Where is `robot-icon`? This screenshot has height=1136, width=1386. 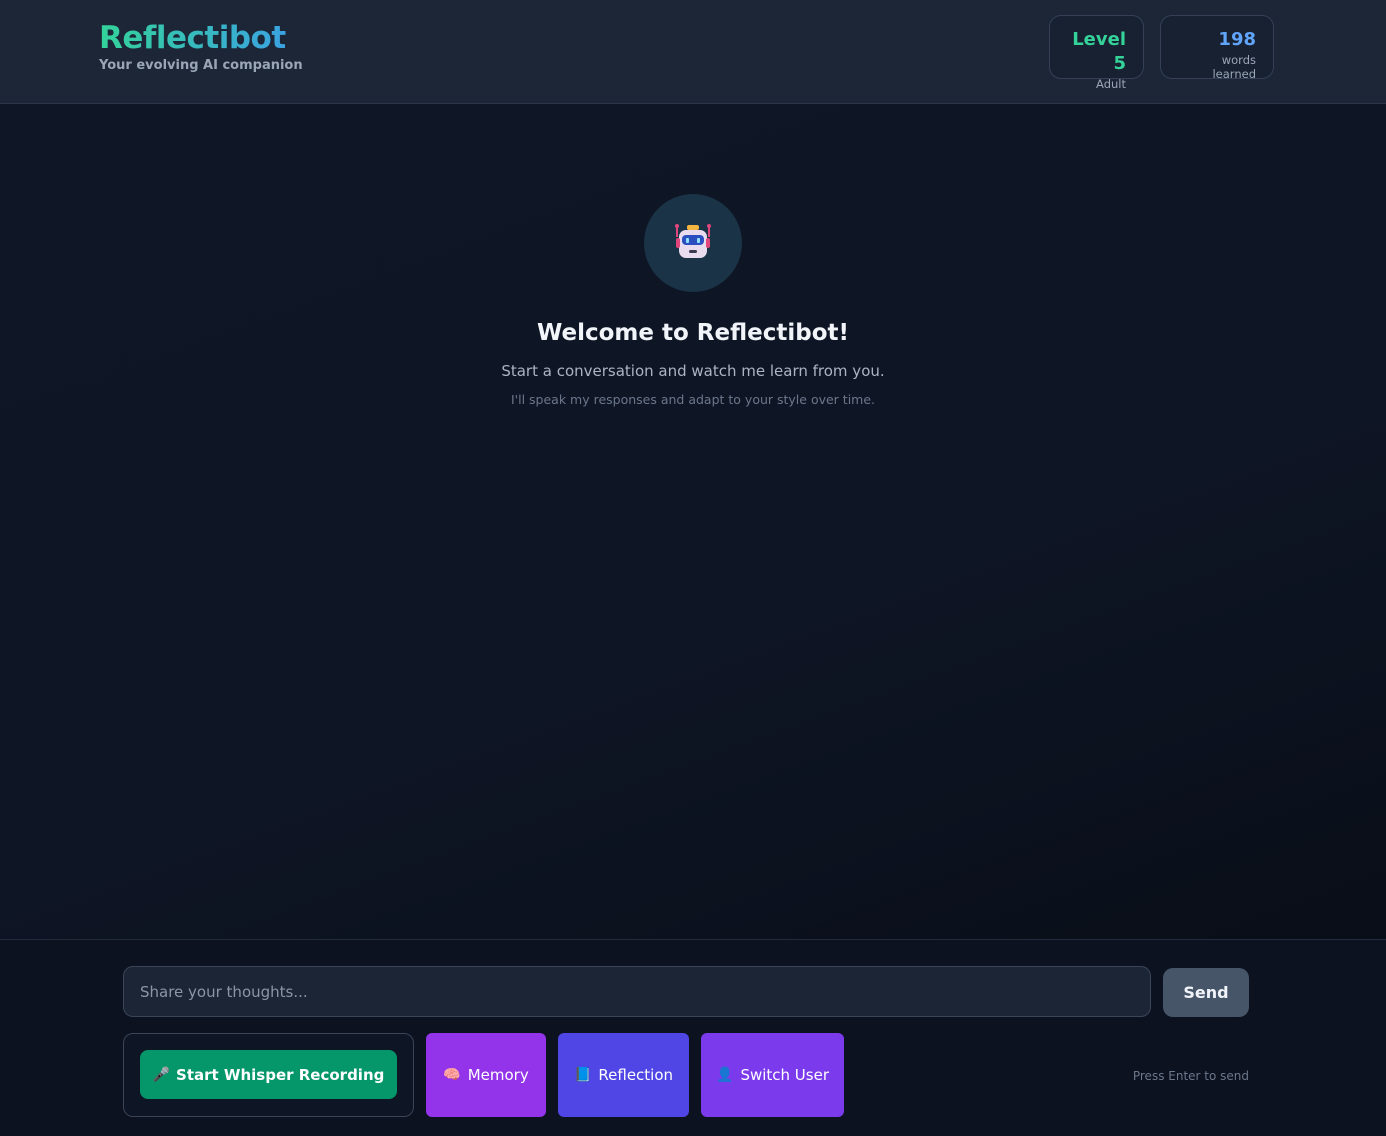
robot-icon is located at coordinates (693, 241).